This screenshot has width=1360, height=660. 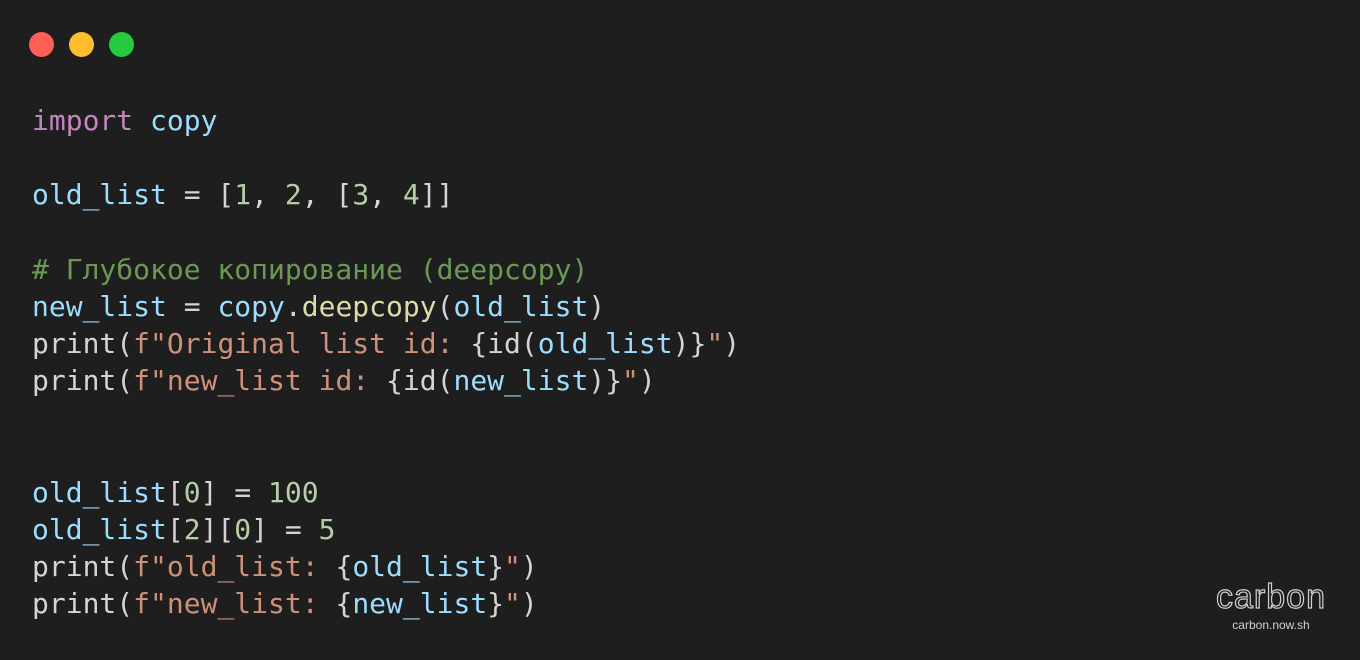 I want to click on string: f"old_list:, so click(x=234, y=567).